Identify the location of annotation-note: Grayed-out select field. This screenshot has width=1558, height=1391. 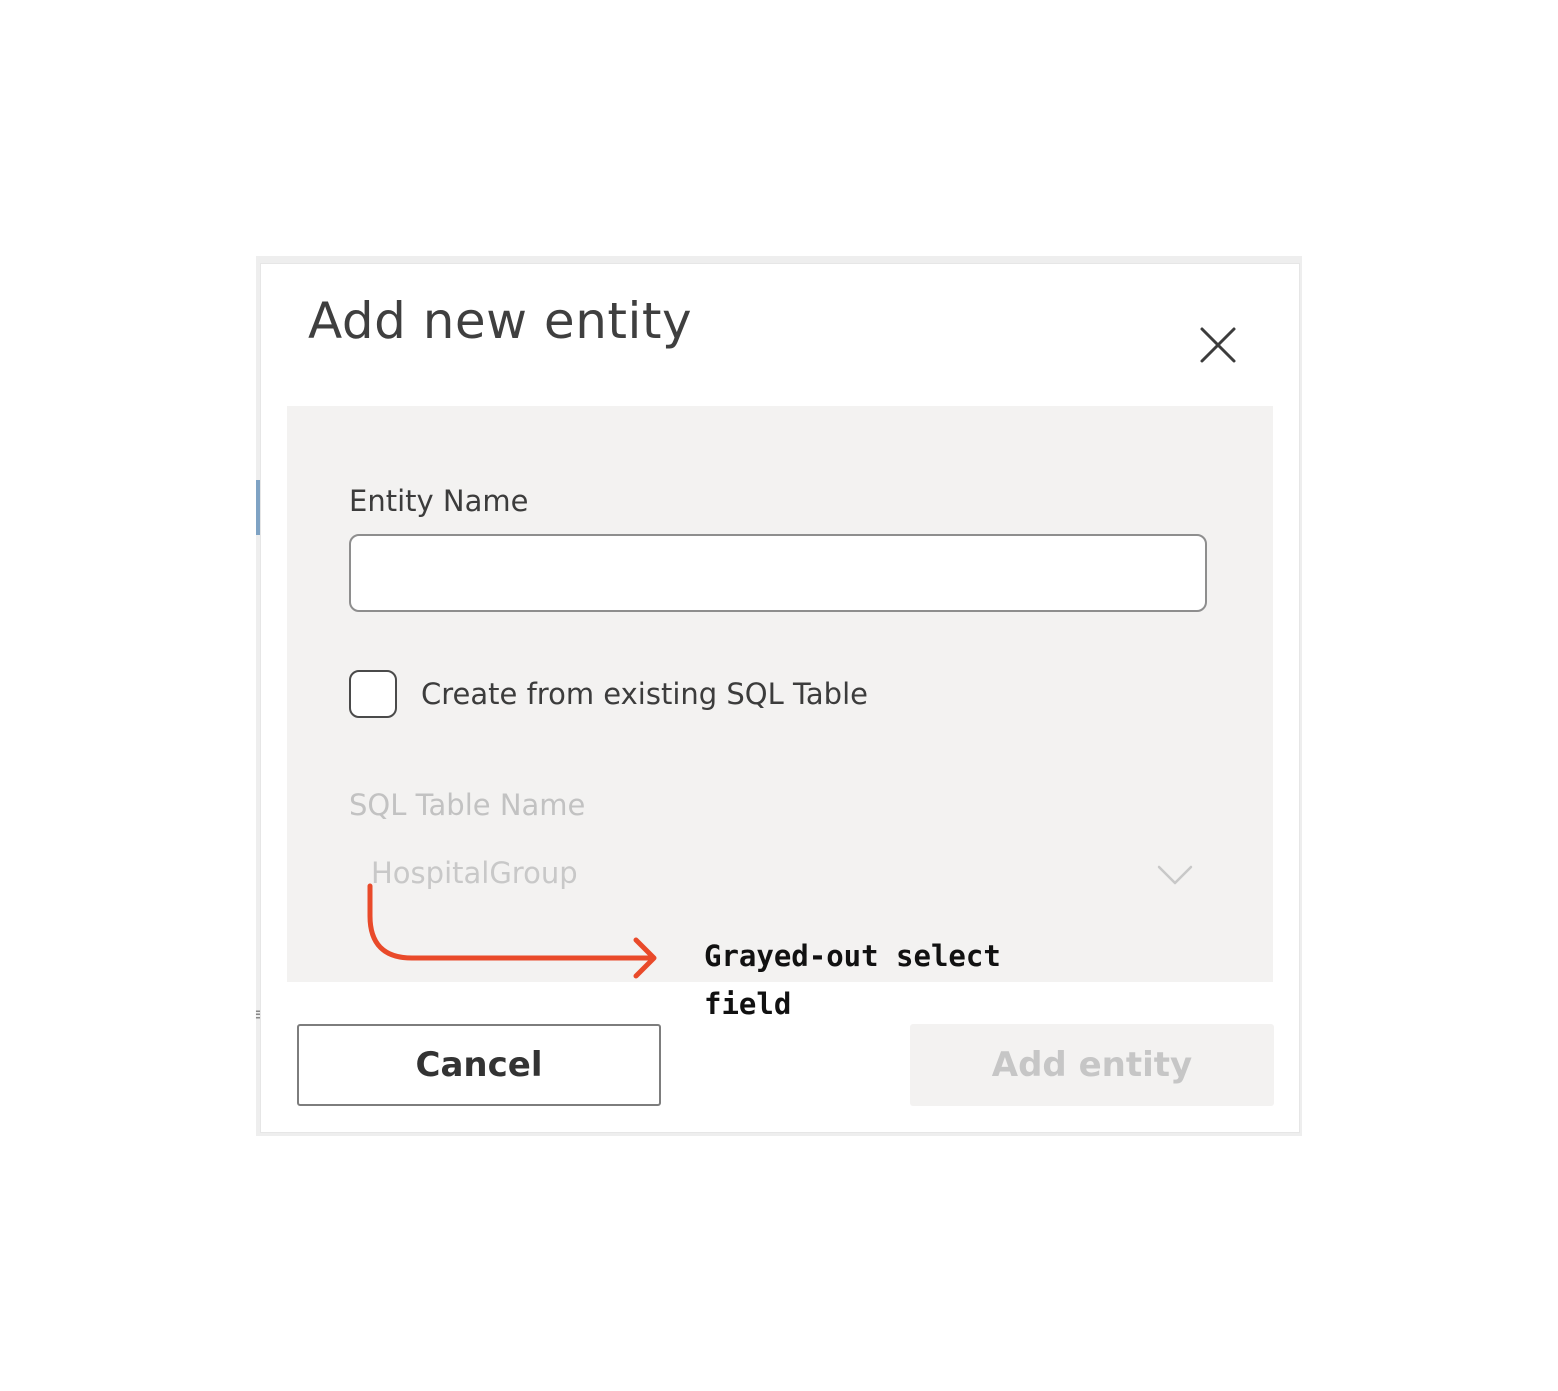
(852, 980).